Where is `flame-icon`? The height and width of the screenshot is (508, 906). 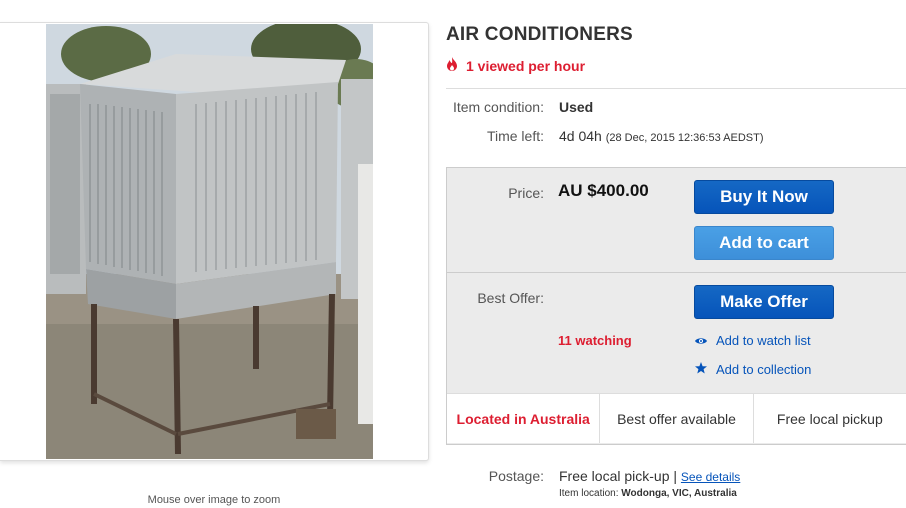
flame-icon is located at coordinates (456, 65).